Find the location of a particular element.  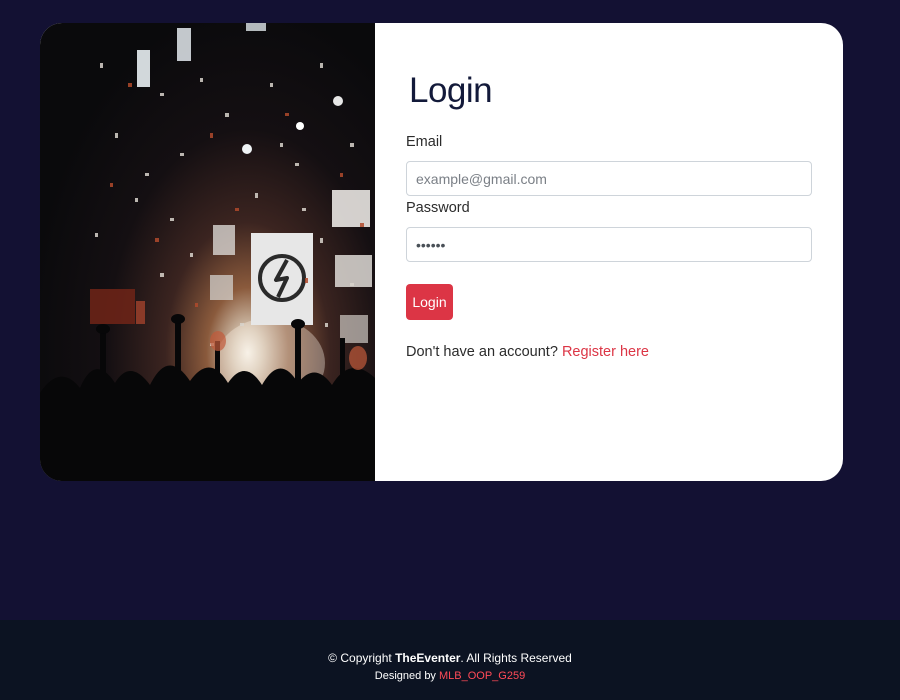

designed-by-text: Designed by is located at coordinates (405, 676).